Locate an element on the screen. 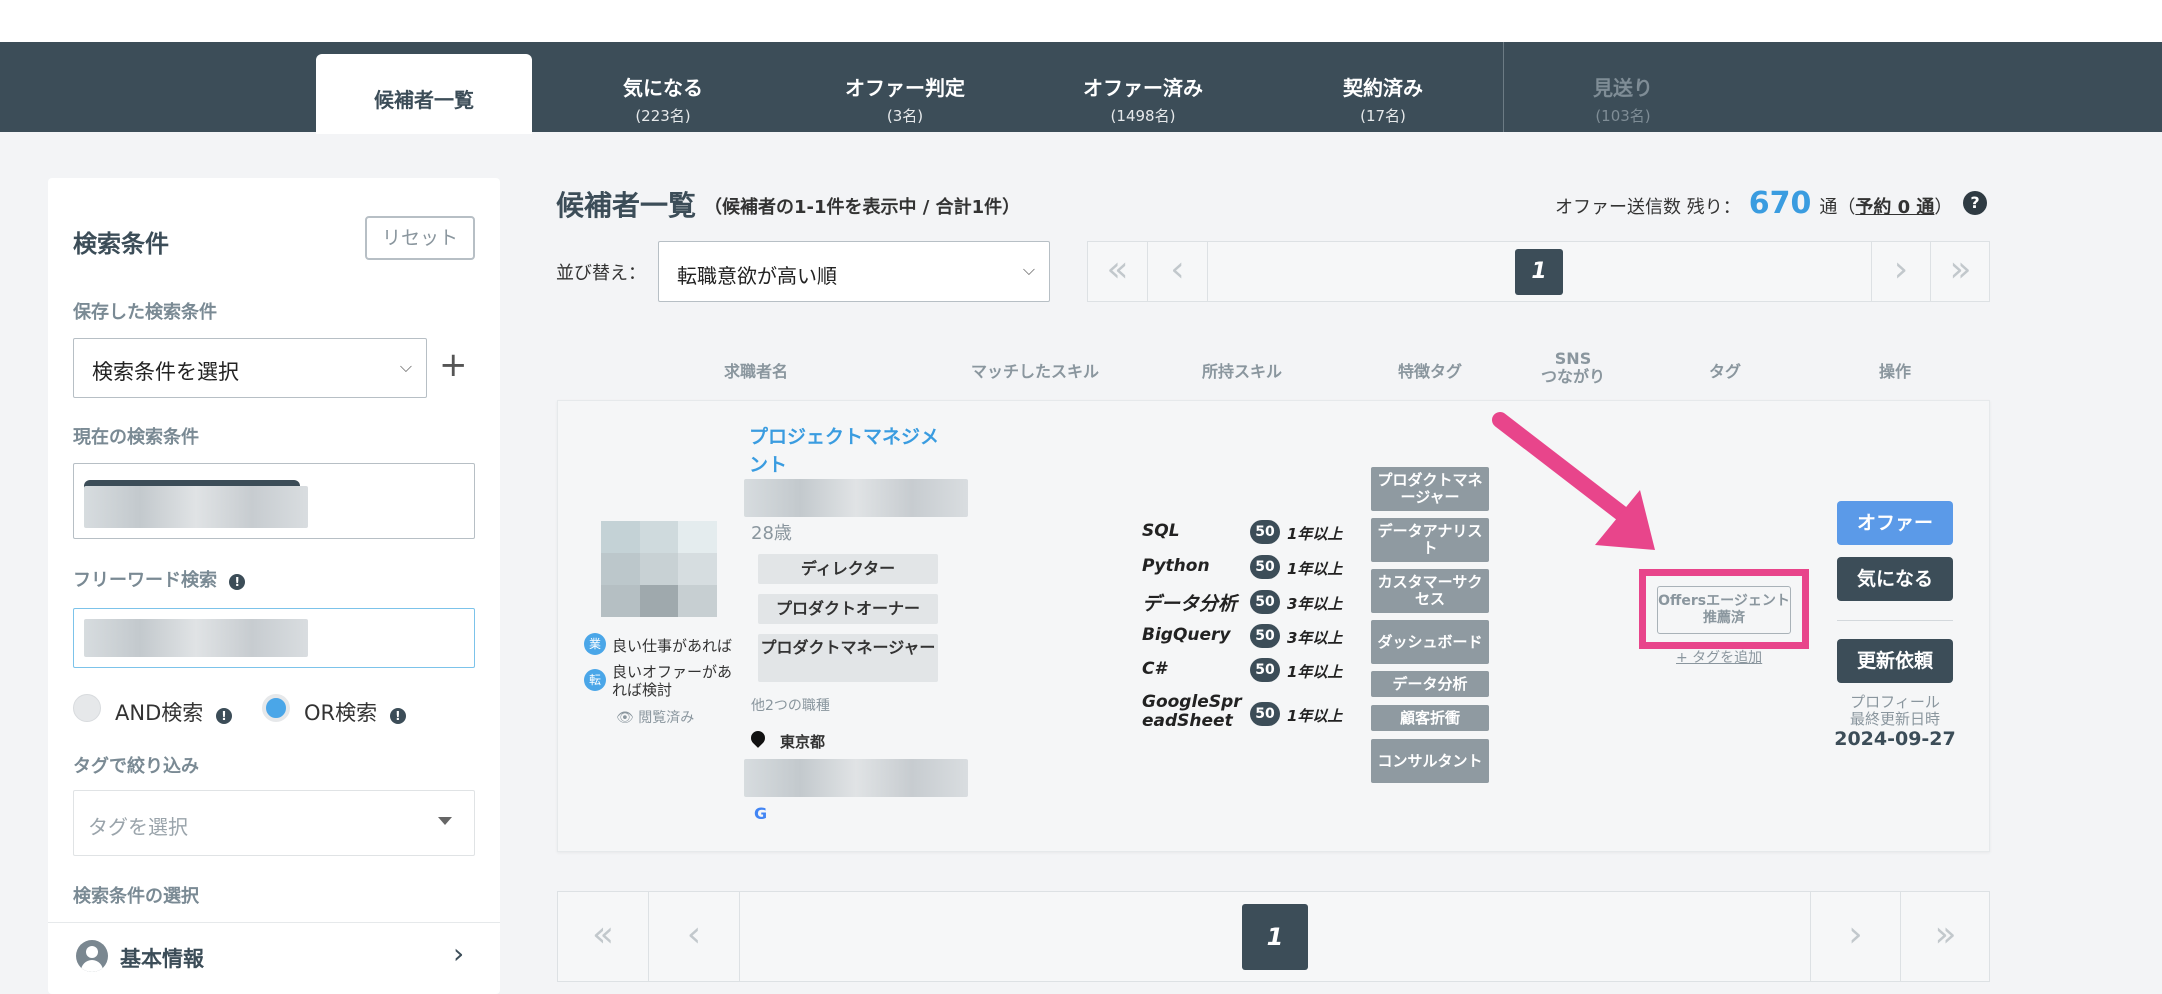 The image size is (2162, 994). tab-count: (103名) is located at coordinates (1623, 116).